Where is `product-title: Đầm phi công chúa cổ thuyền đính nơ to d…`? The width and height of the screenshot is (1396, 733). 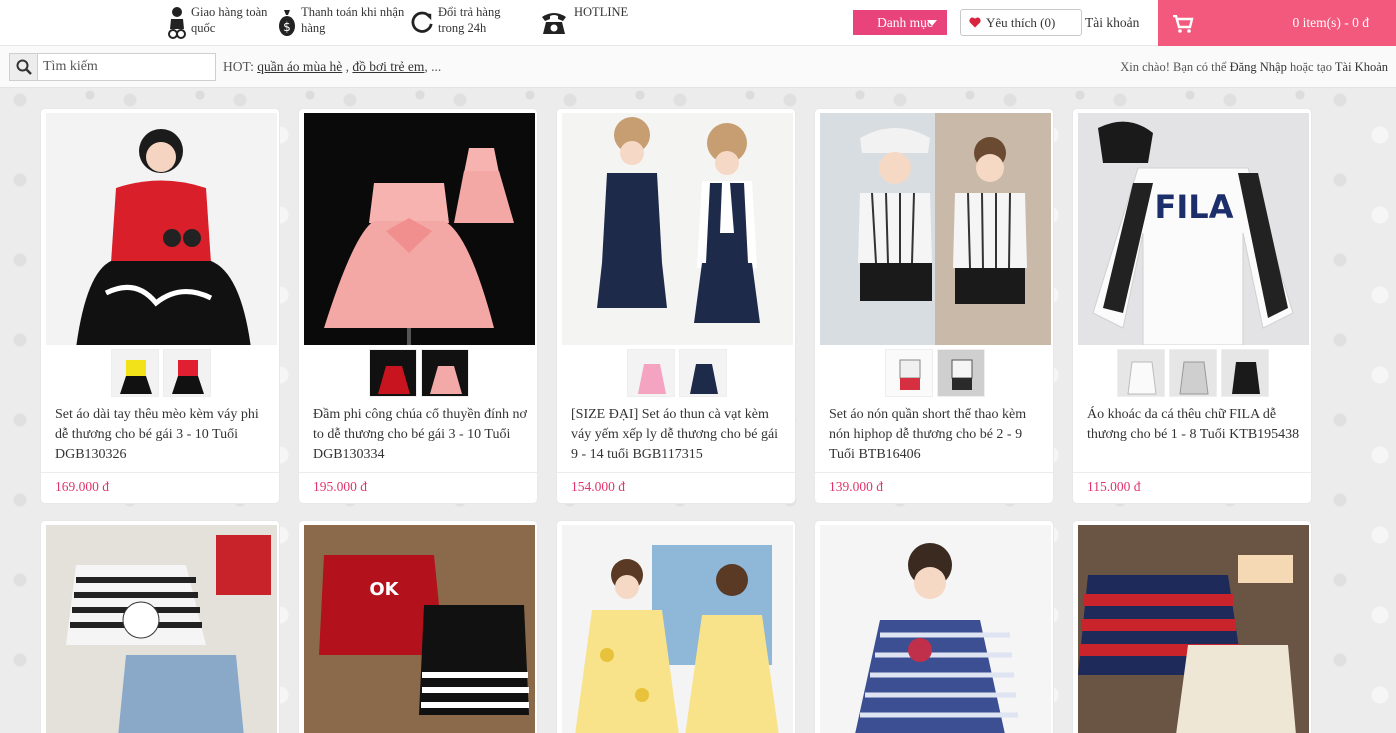
product-title: Đầm phi công chúa cổ thuyền đính nơ to d… is located at coordinates (420, 437).